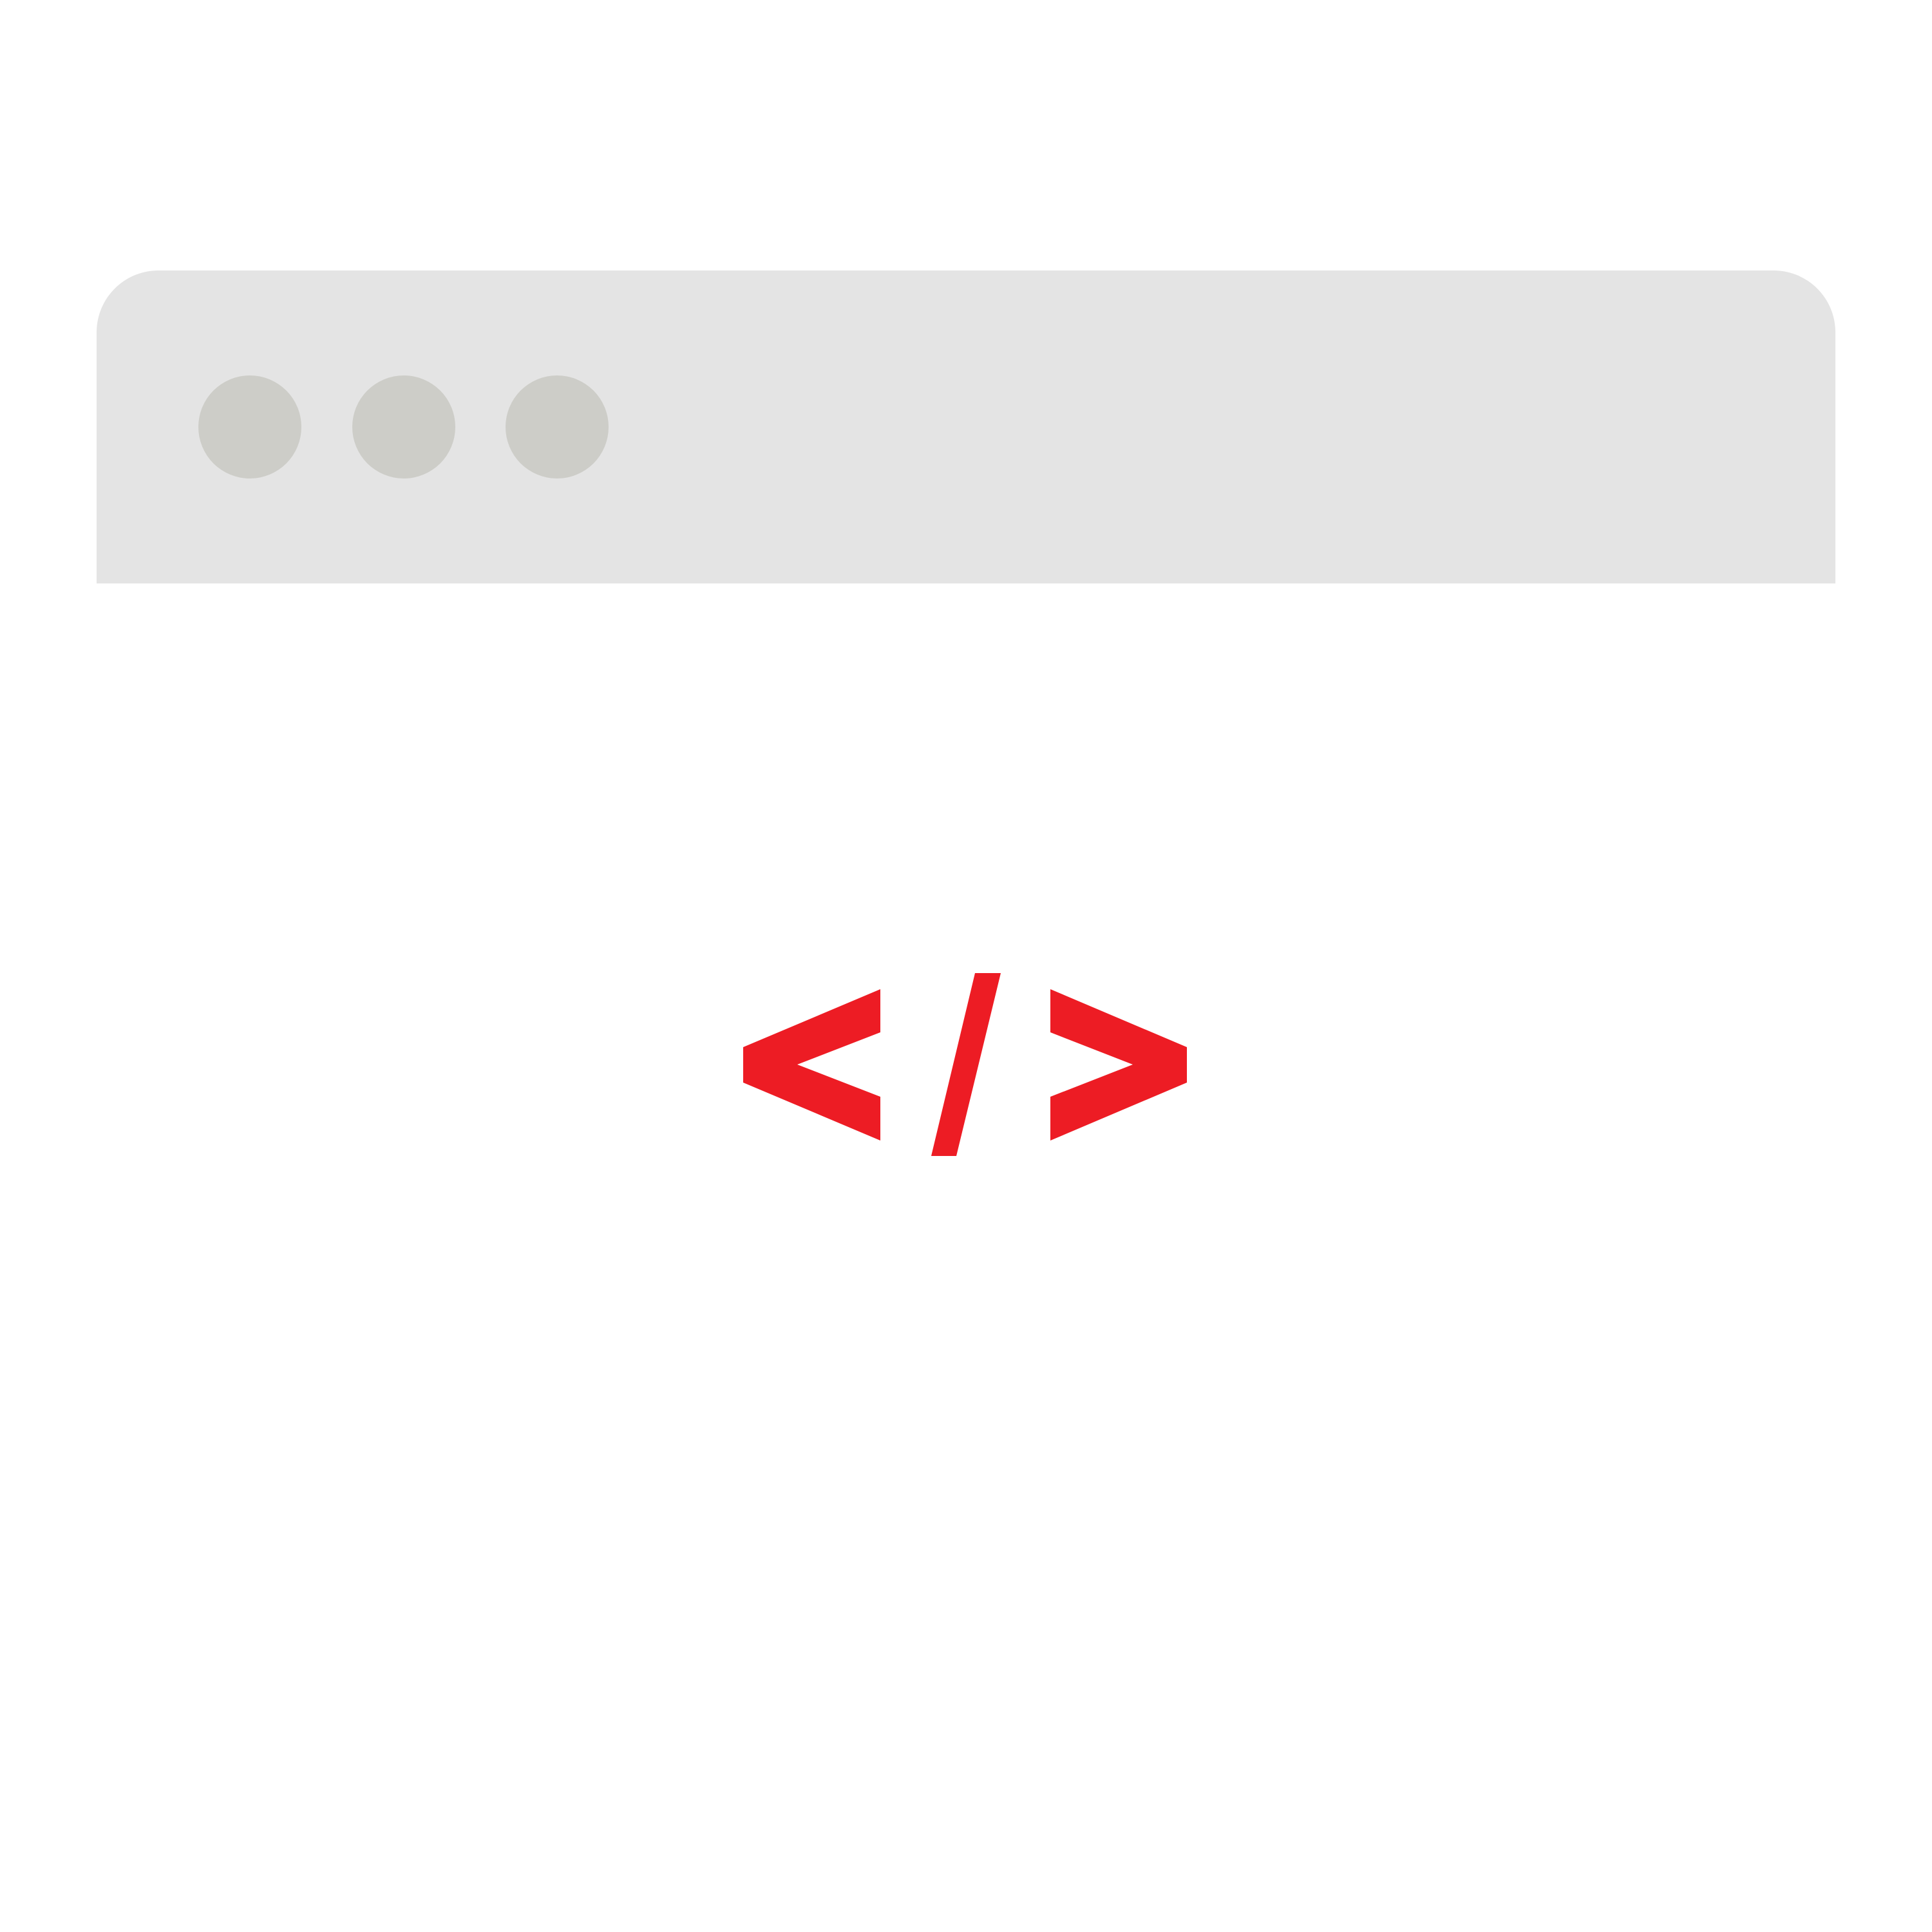 Image resolution: width=1932 pixels, height=1932 pixels. Describe the element at coordinates (1118, 1065) in the screenshot. I see `right-angle-bracket` at that location.